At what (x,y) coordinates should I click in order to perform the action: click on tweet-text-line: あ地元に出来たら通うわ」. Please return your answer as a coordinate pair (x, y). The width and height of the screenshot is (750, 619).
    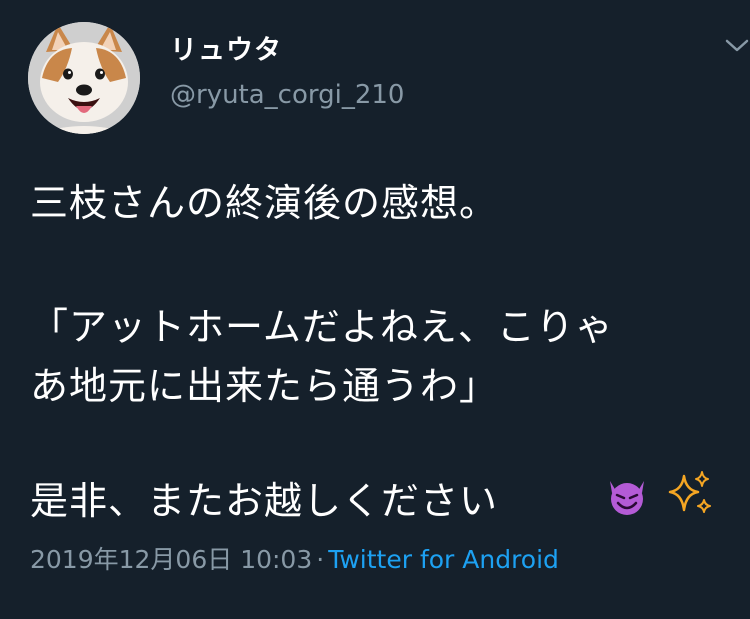
    Looking at the image, I should click on (264, 386).